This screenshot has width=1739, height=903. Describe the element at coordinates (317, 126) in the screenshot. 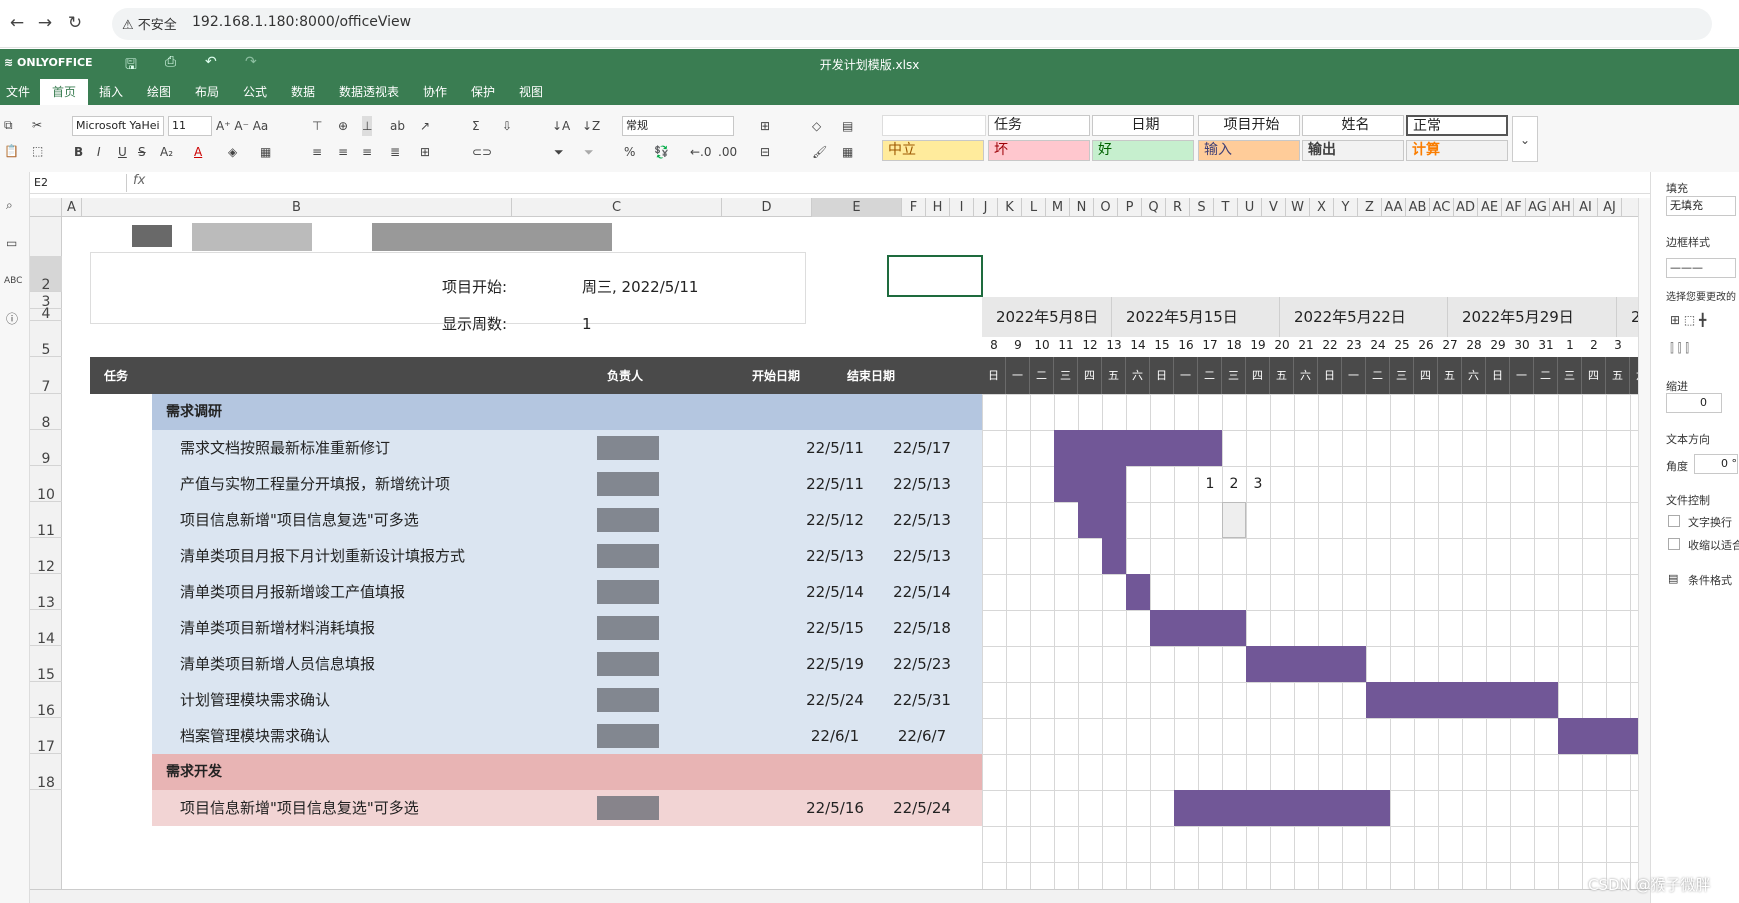

I see `align-top-icon: ⊤` at that location.